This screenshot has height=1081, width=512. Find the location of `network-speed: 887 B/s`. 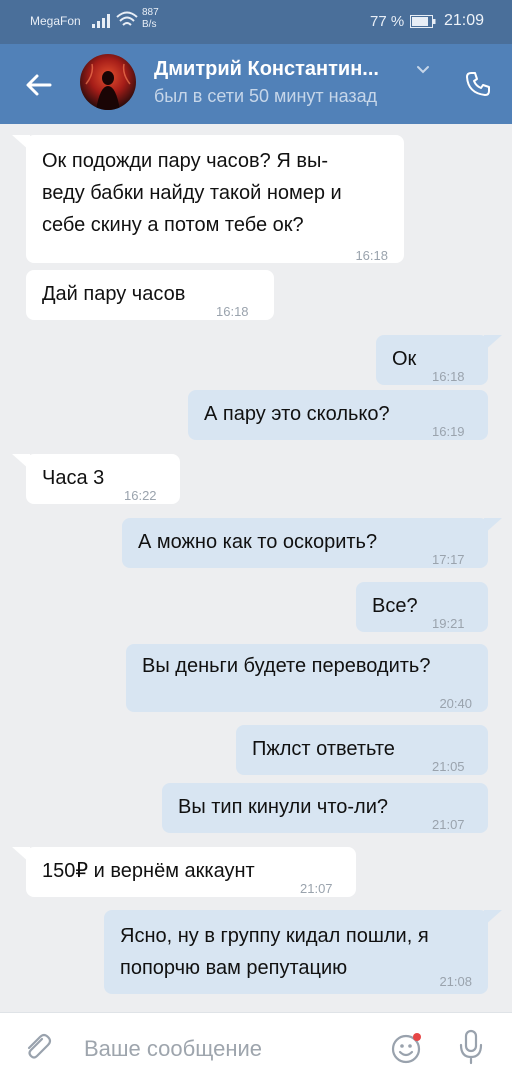

network-speed: 887 B/s is located at coordinates (150, 19).